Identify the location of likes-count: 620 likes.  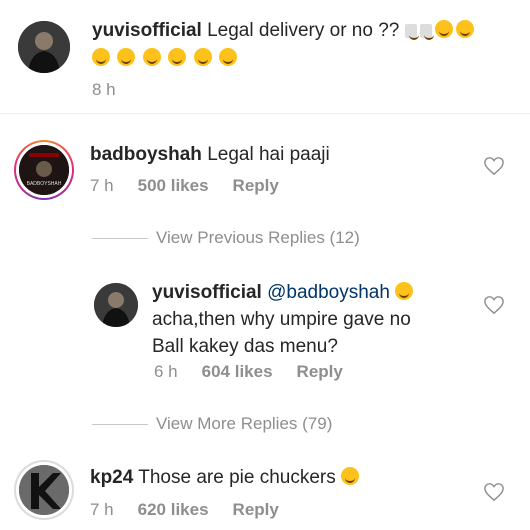
(173, 509).